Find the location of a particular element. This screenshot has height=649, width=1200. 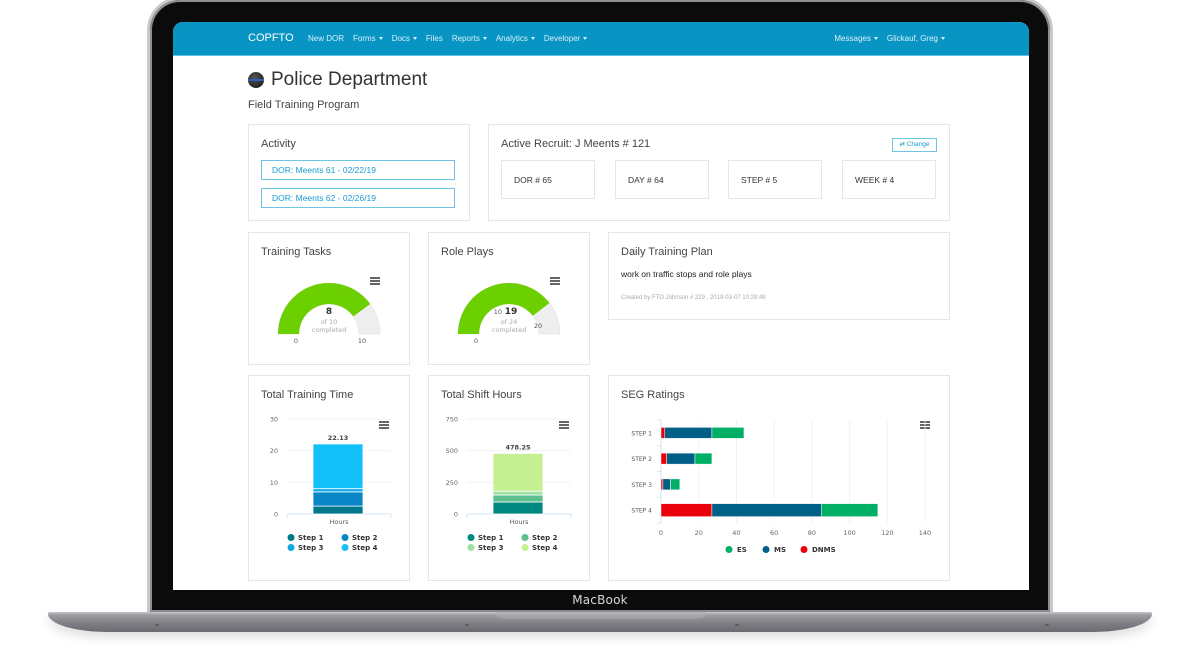

activity-link: DOR: Meents 61 - 02/22/19 is located at coordinates (358, 170).